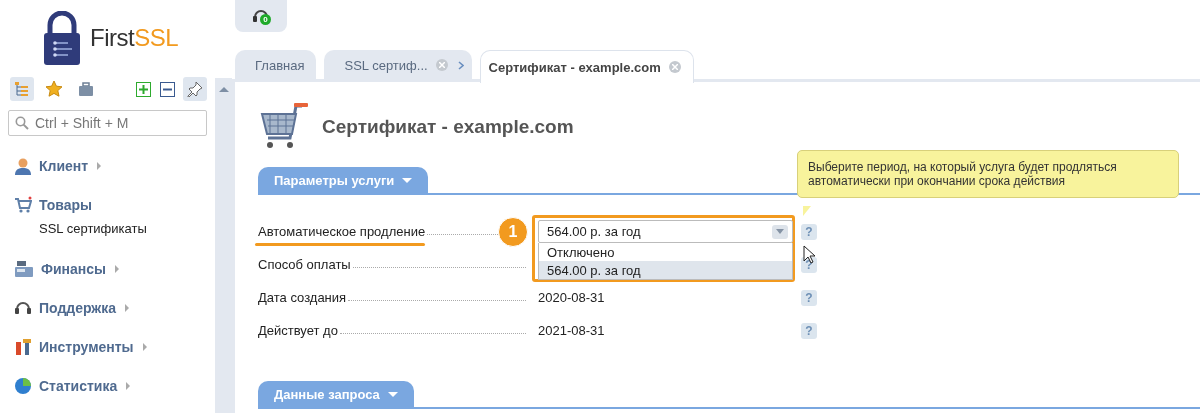  Describe the element at coordinates (114, 308) in the screenshot. I see `menu-item: Поддержка` at that location.